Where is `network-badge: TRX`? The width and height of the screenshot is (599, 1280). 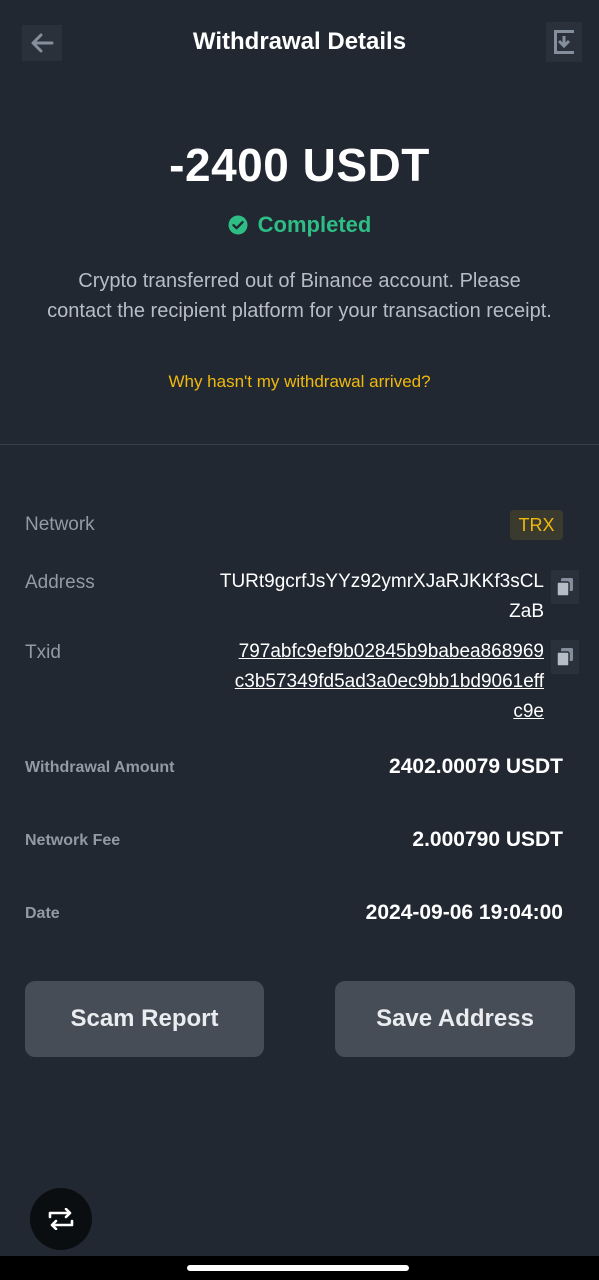 network-badge: TRX is located at coordinates (536, 525).